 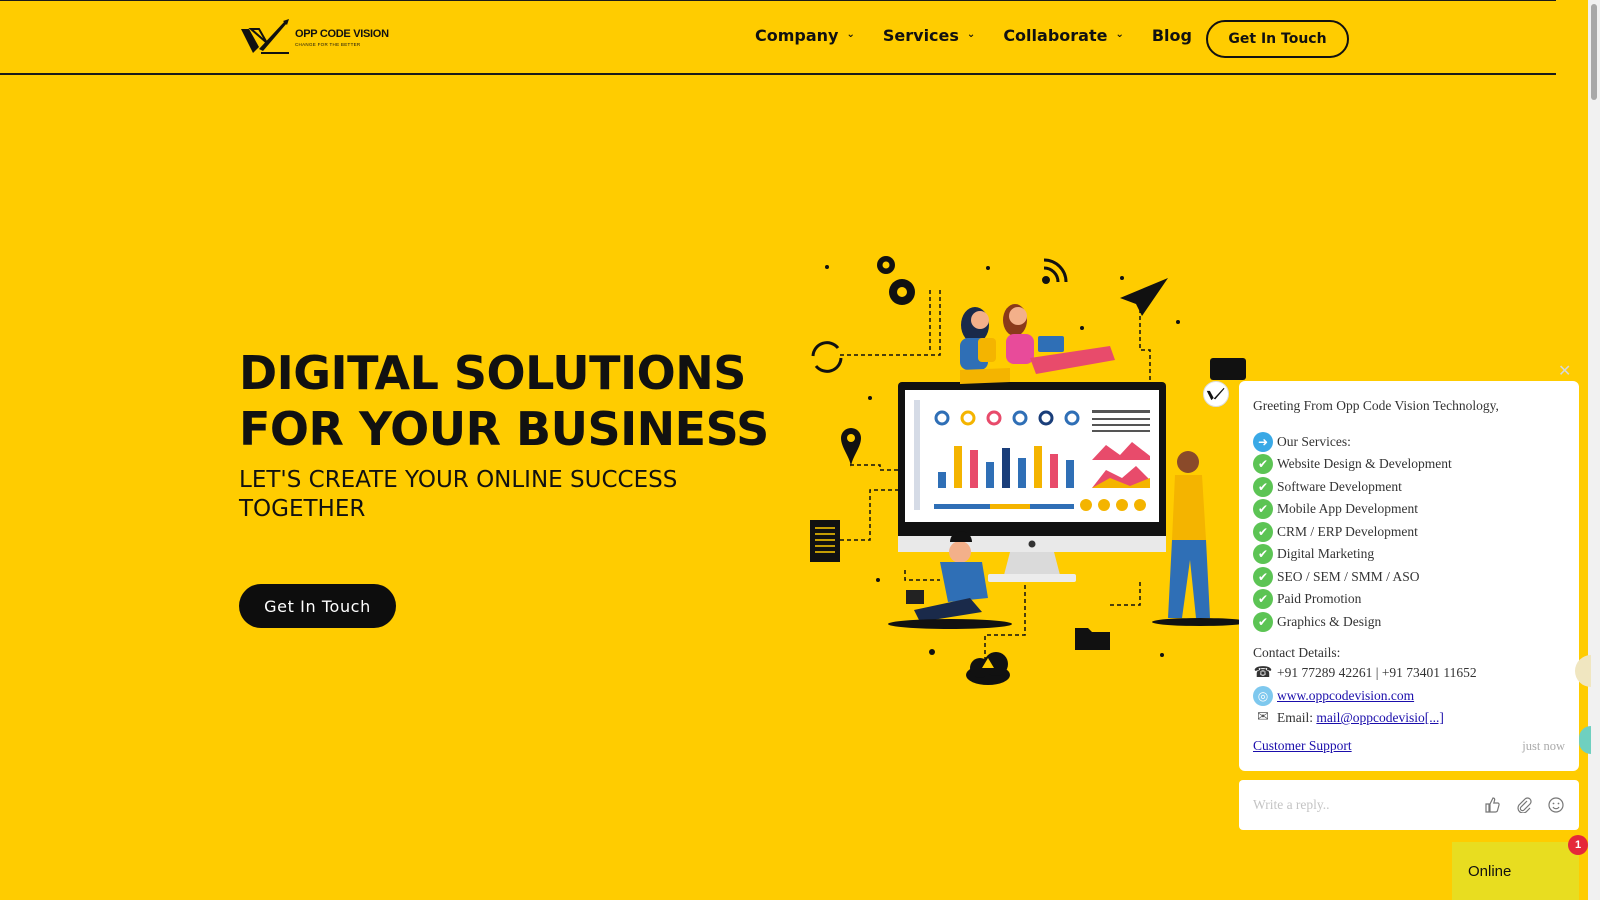 What do you see at coordinates (342, 33) in the screenshot?
I see `brand-name: OPP CODE VISION` at bounding box center [342, 33].